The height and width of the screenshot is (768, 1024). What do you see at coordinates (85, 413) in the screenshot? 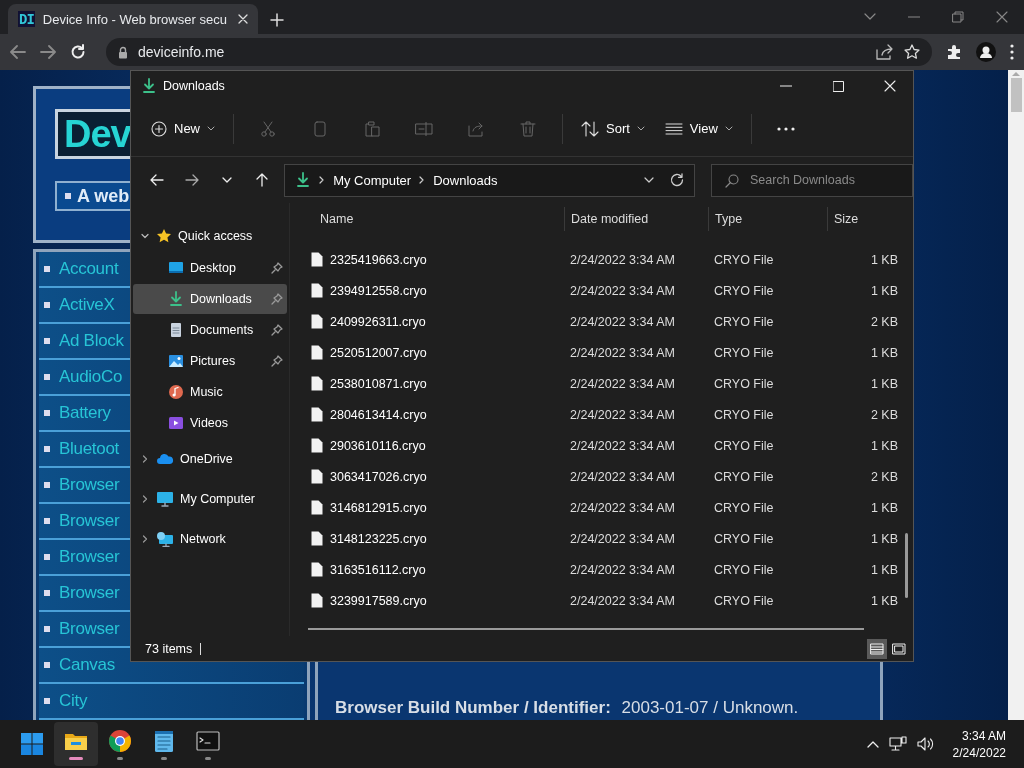
I see `nav-link: Battery` at bounding box center [85, 413].